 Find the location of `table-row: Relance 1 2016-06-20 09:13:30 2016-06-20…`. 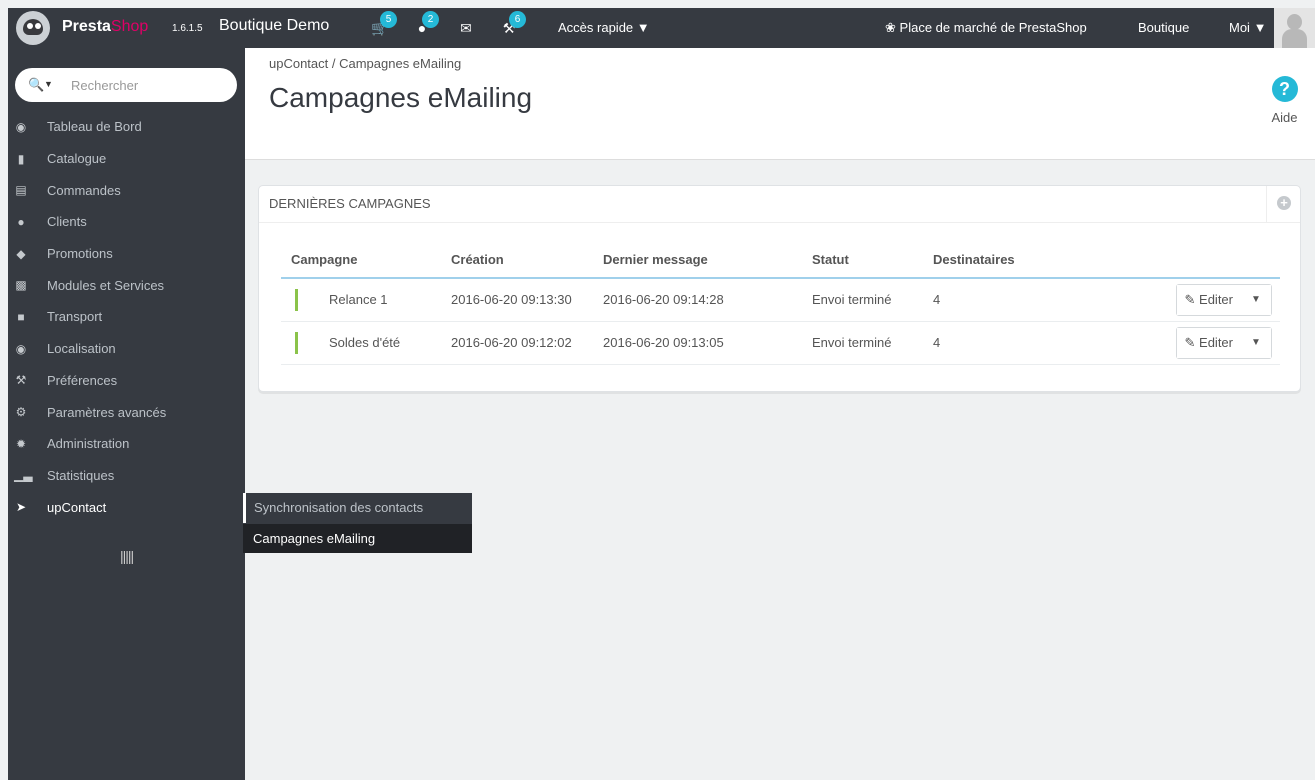

table-row: Relance 1 2016-06-20 09:13:30 2016-06-20… is located at coordinates (780, 300).